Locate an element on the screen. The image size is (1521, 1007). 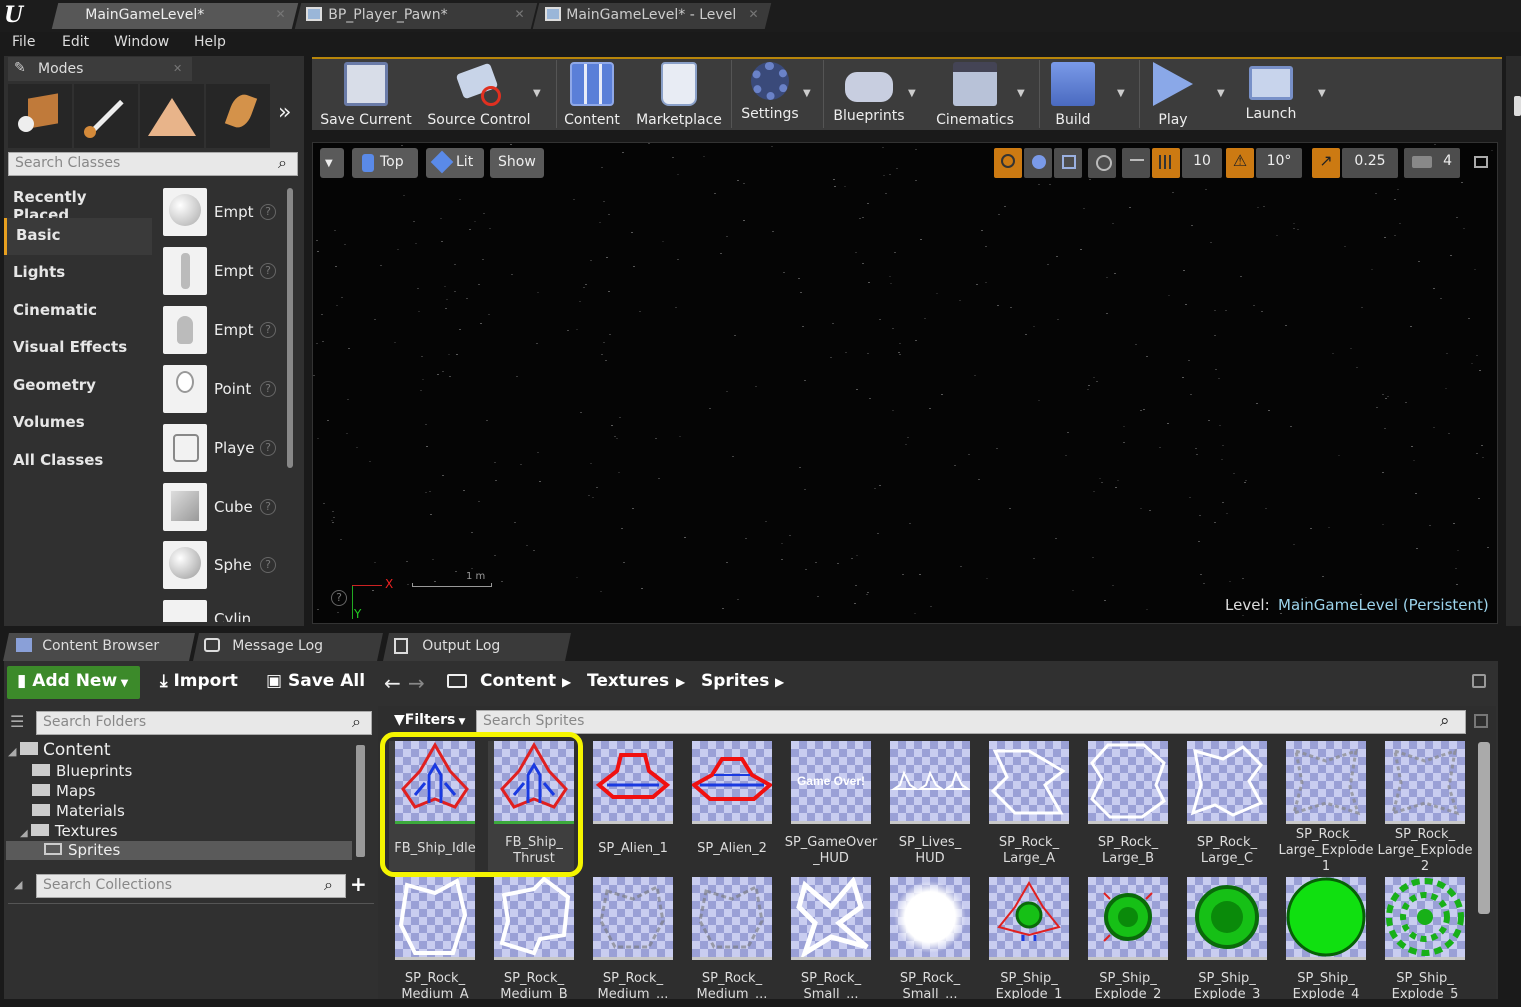
breadcrumb-content: Content is located at coordinates (518, 681).